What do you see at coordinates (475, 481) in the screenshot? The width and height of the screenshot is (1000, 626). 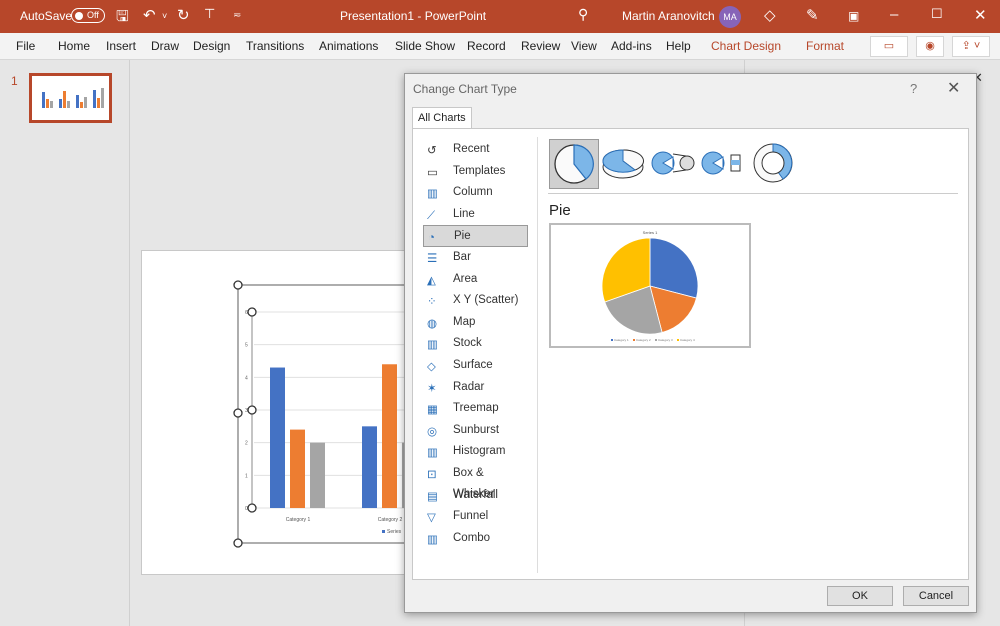 I see `chart-type-box-whisker: ⊡ Box & Whisker` at bounding box center [475, 481].